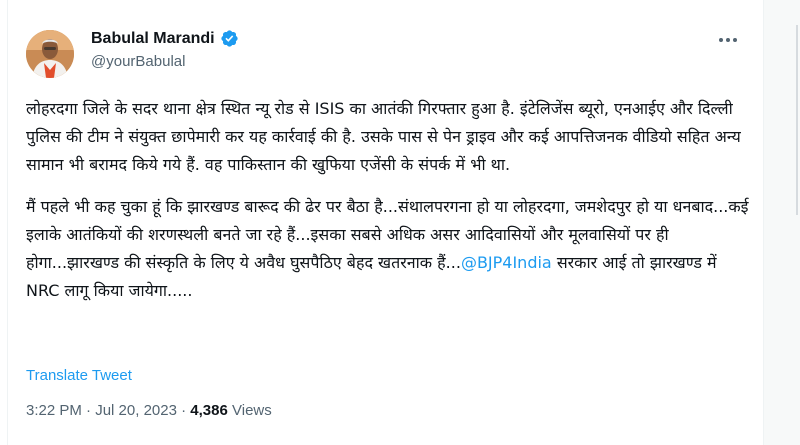  I want to click on profile-photo-icon, so click(50, 54).